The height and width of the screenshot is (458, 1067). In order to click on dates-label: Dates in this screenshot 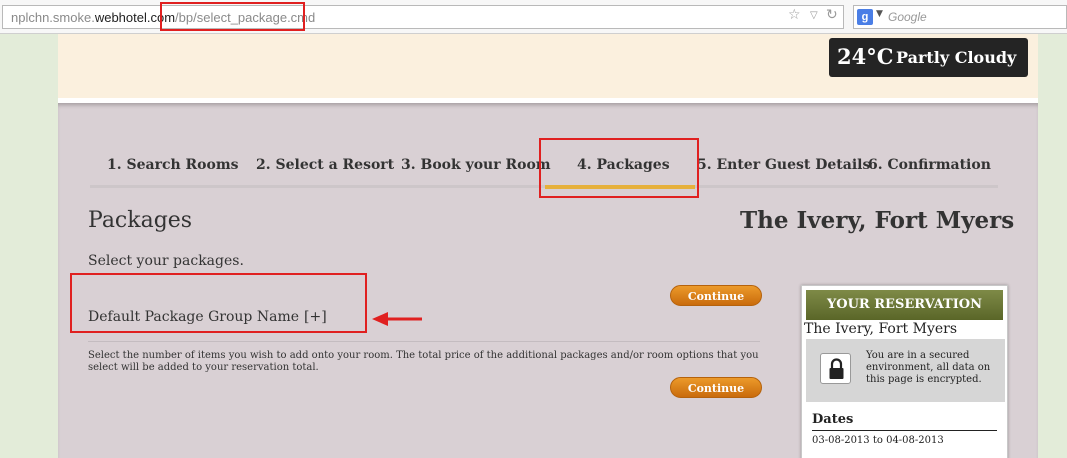, I will do `click(833, 419)`.